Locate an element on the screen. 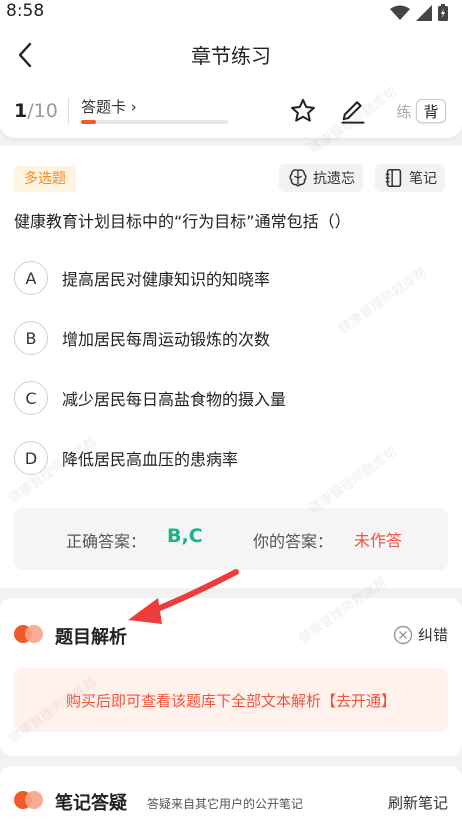 The height and width of the screenshot is (822, 462). anti-forget-button: 抗遗忘 is located at coordinates (321, 178).